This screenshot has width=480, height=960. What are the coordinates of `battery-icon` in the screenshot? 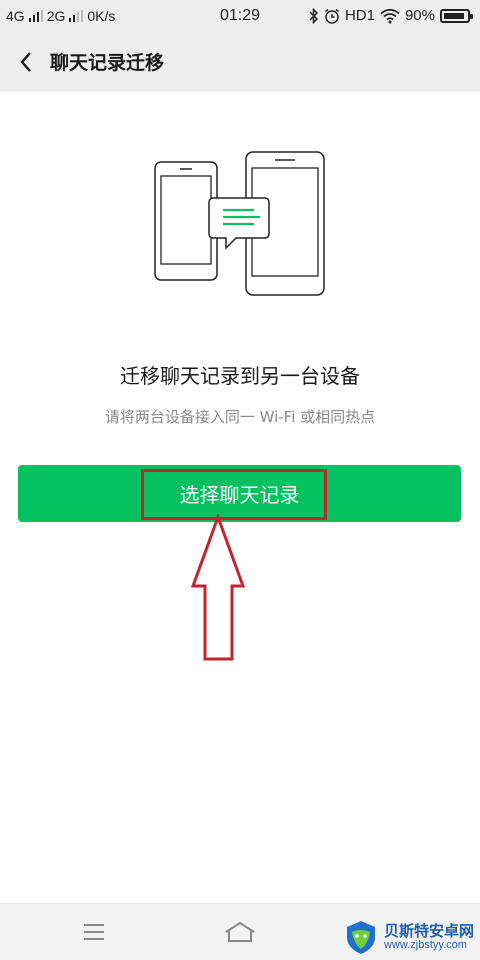 It's located at (456, 15).